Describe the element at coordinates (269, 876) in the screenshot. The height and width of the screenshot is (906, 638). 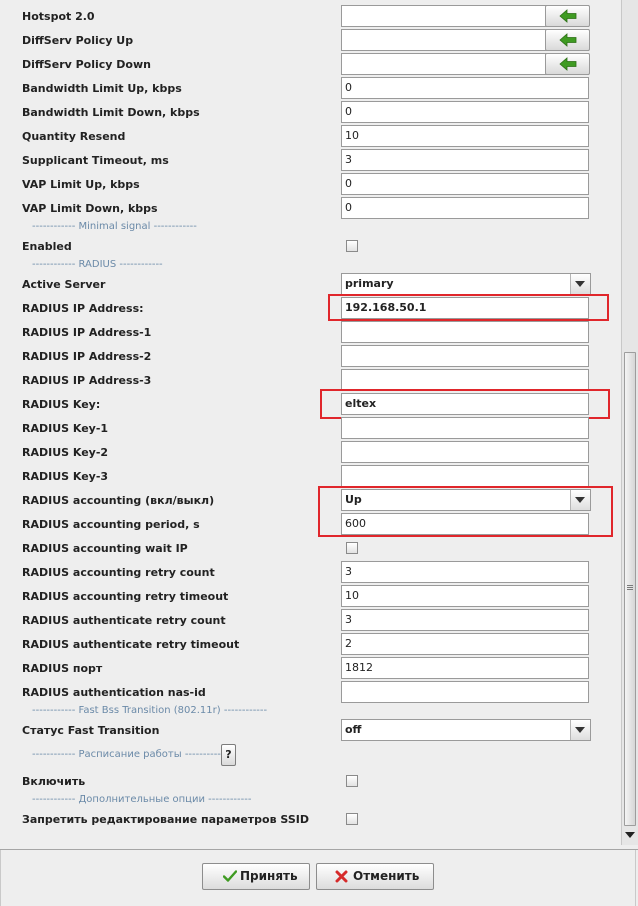
I see `accept-label: Принять` at that location.